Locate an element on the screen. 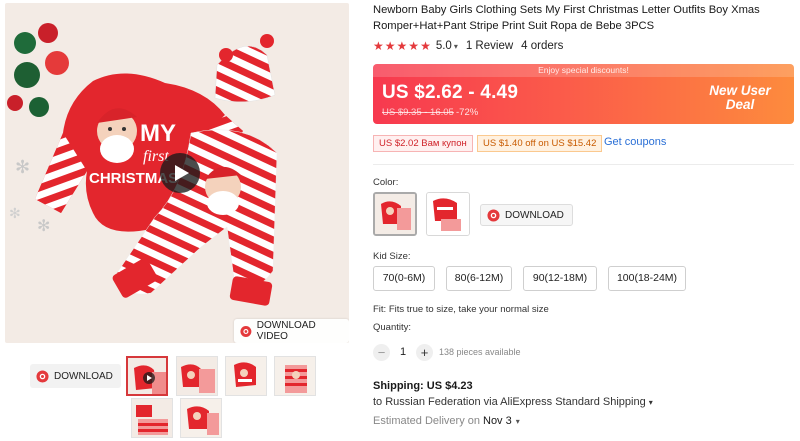  download-video-label: DOWNLOAD VIDEO is located at coordinates (286, 331).